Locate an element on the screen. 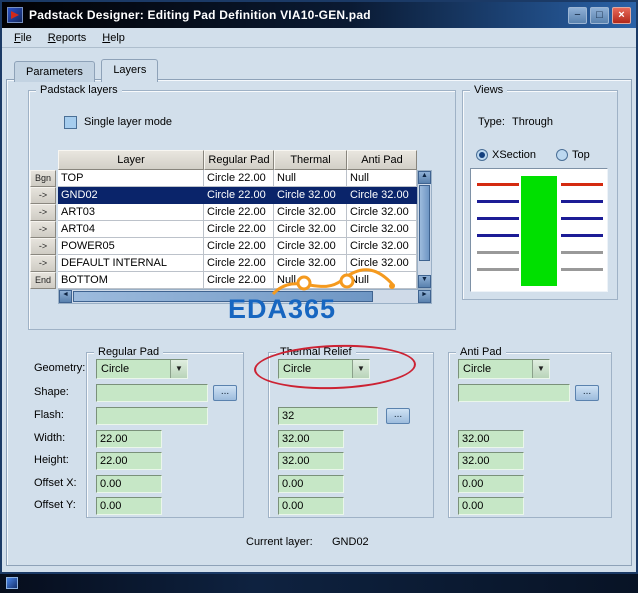 The width and height of the screenshot is (638, 593). current-layer-label: Current layer: is located at coordinates (279, 542).